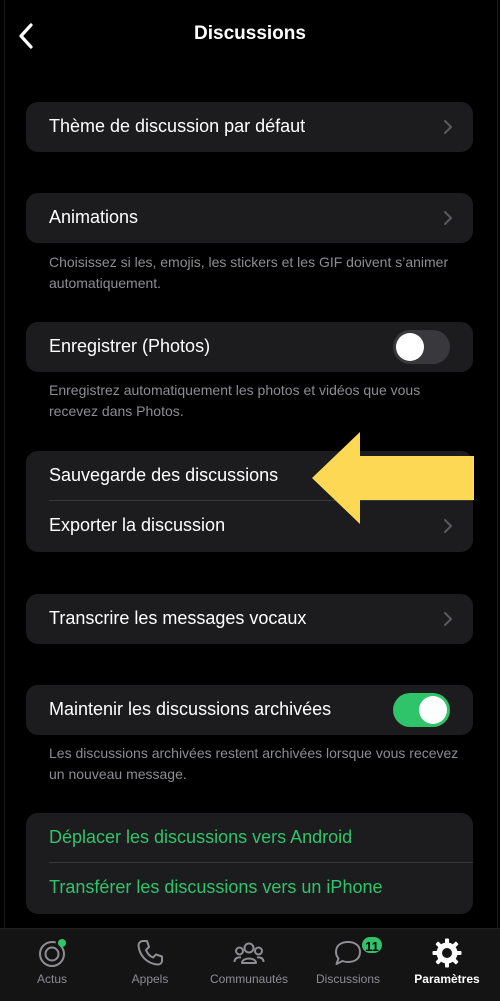  Describe the element at coordinates (249, 979) in the screenshot. I see `tab-label: Communautés` at that location.